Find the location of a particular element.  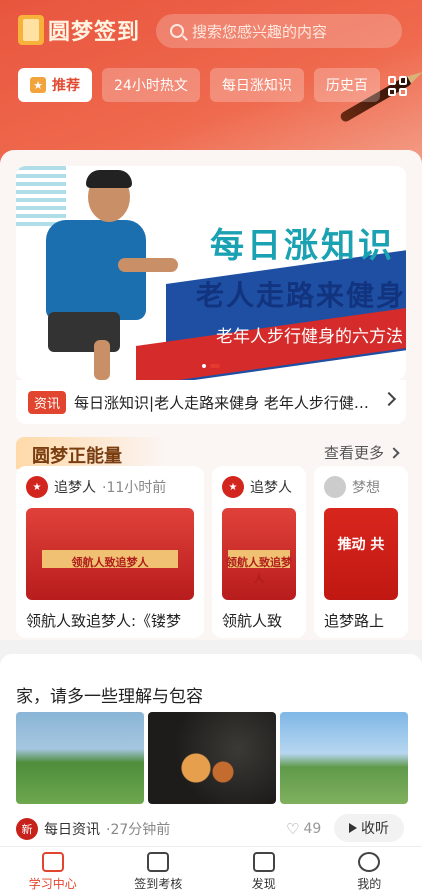

app-logo: 圆梦签到 is located at coordinates (79, 30).